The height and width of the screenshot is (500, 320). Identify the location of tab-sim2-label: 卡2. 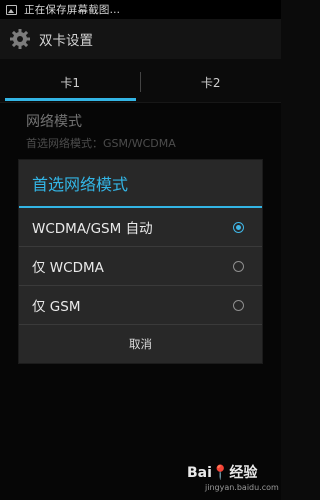
(210, 82).